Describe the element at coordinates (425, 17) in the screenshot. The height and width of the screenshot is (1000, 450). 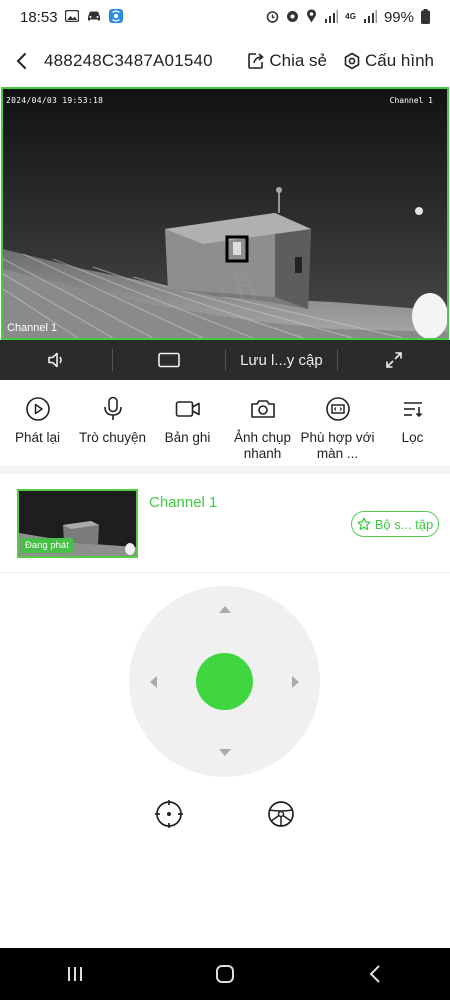
I see `battery-icon` at that location.